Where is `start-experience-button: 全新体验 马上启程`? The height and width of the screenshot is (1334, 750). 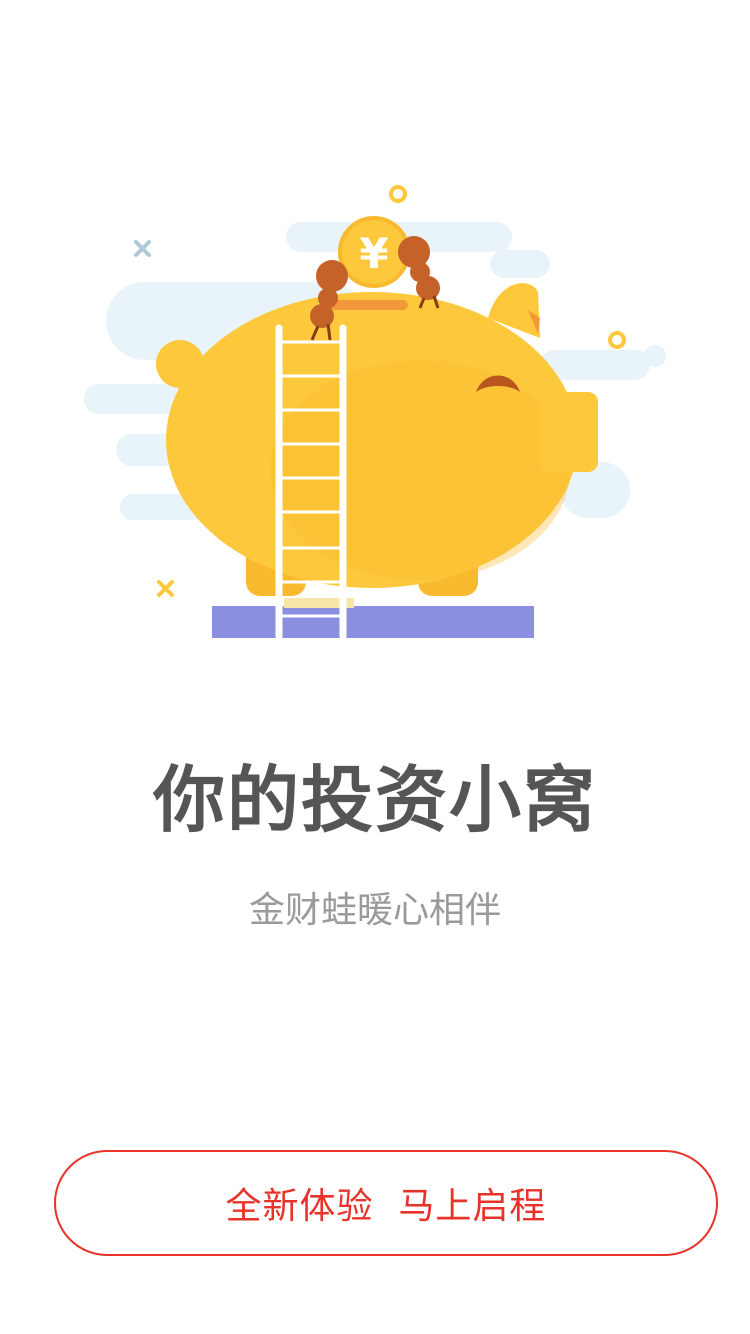
start-experience-button: 全新体验 马上启程 is located at coordinates (386, 1203).